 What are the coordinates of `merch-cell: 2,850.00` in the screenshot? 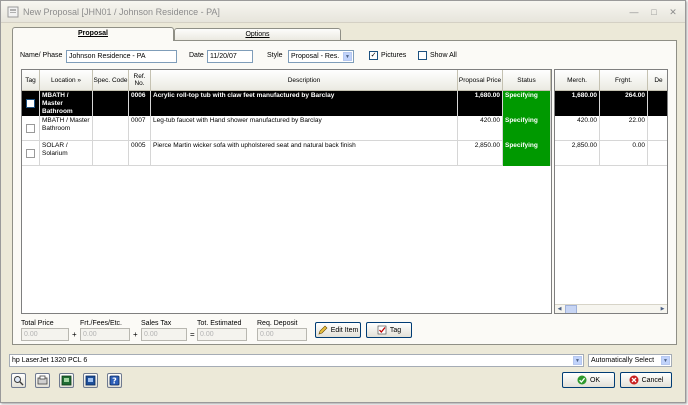 It's located at (577, 153).